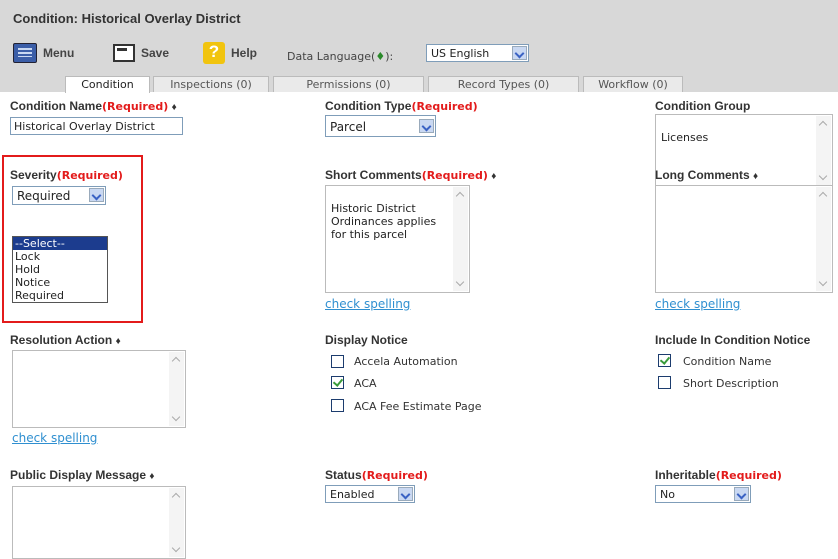 The image size is (838, 559). I want to click on condition-type-label: Condition Type(Required), so click(401, 106).